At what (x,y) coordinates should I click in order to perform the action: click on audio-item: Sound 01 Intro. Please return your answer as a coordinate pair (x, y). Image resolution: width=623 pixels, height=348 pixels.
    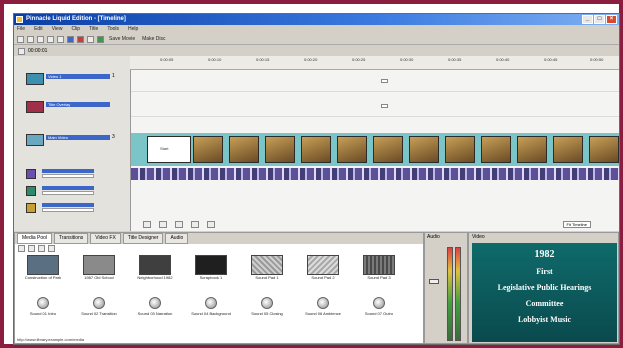
    Looking at the image, I should click on (43, 304).